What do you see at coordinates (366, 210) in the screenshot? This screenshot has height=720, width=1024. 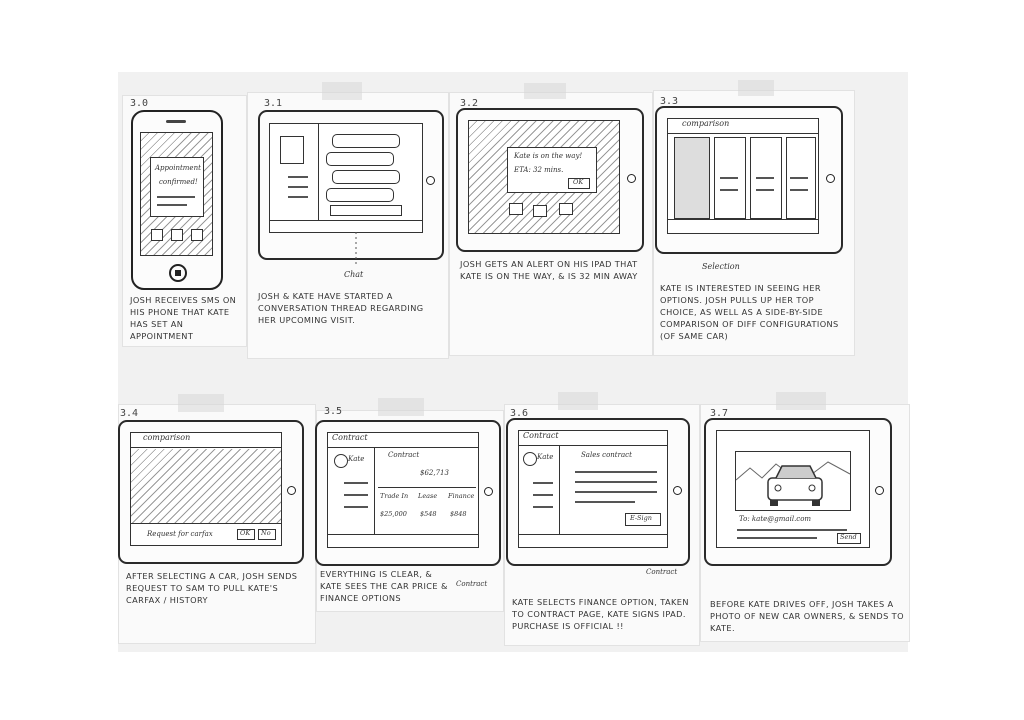 I see `chat-input` at bounding box center [366, 210].